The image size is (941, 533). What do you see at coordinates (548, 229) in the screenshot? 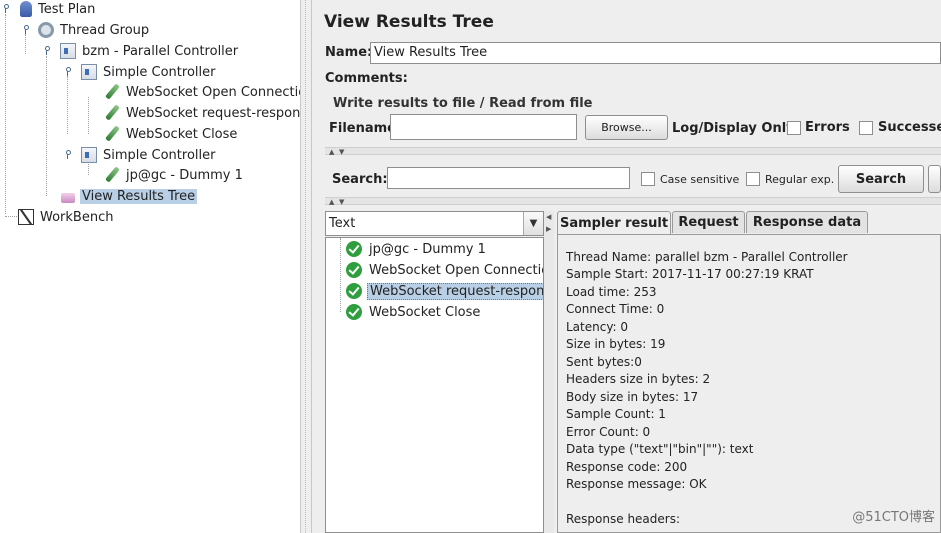
I see `collapse-right-icon: ▶` at bounding box center [548, 229].